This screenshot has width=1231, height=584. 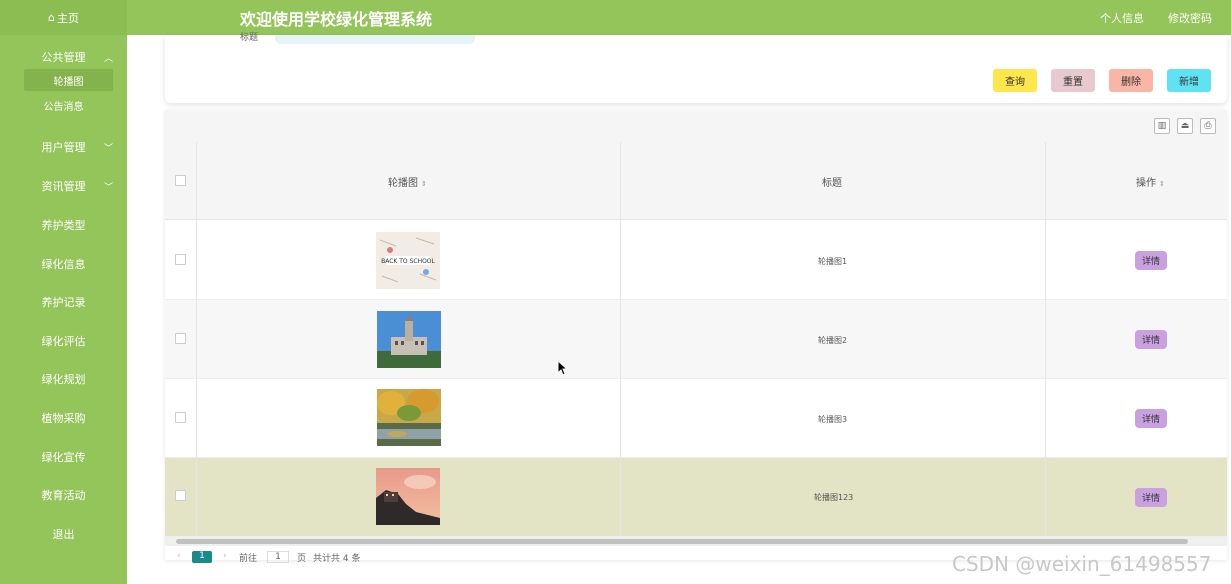 I want to click on sidebar-item-carousel: 轮播图, so click(x=68, y=80).